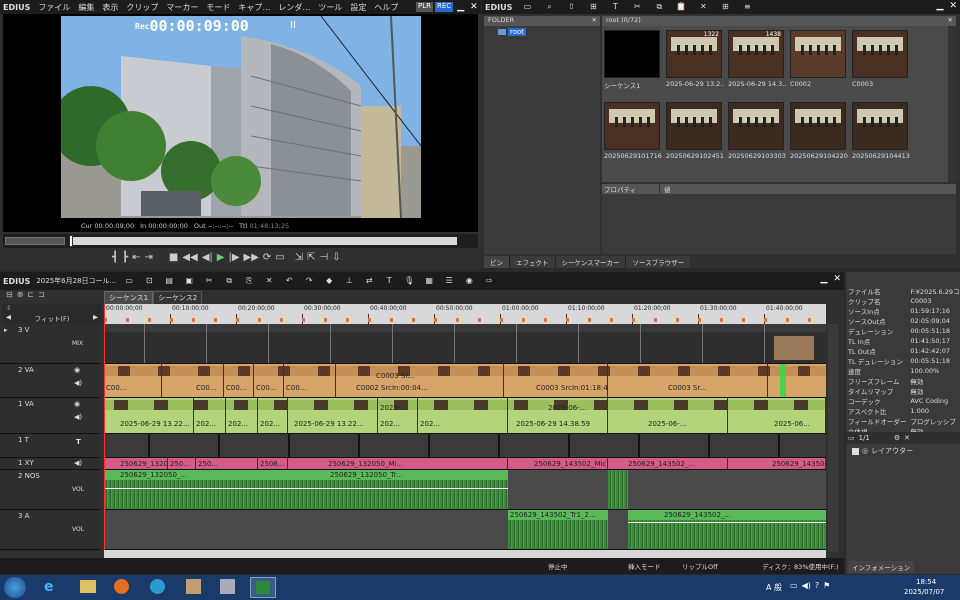  Describe the element at coordinates (121, 586) in the screenshot. I see `media-player-icon` at that location.